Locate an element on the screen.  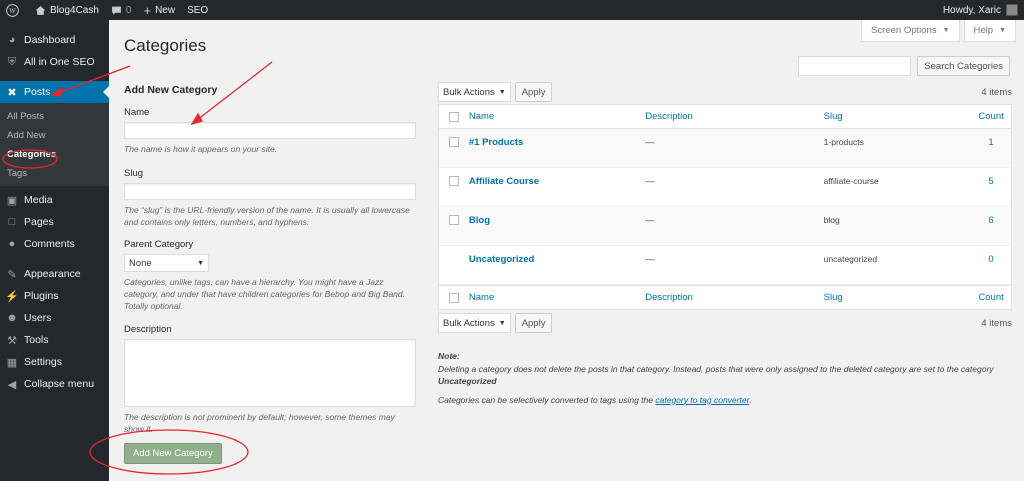
screen-options-button: Screen Options ▼ is located at coordinates (910, 31).